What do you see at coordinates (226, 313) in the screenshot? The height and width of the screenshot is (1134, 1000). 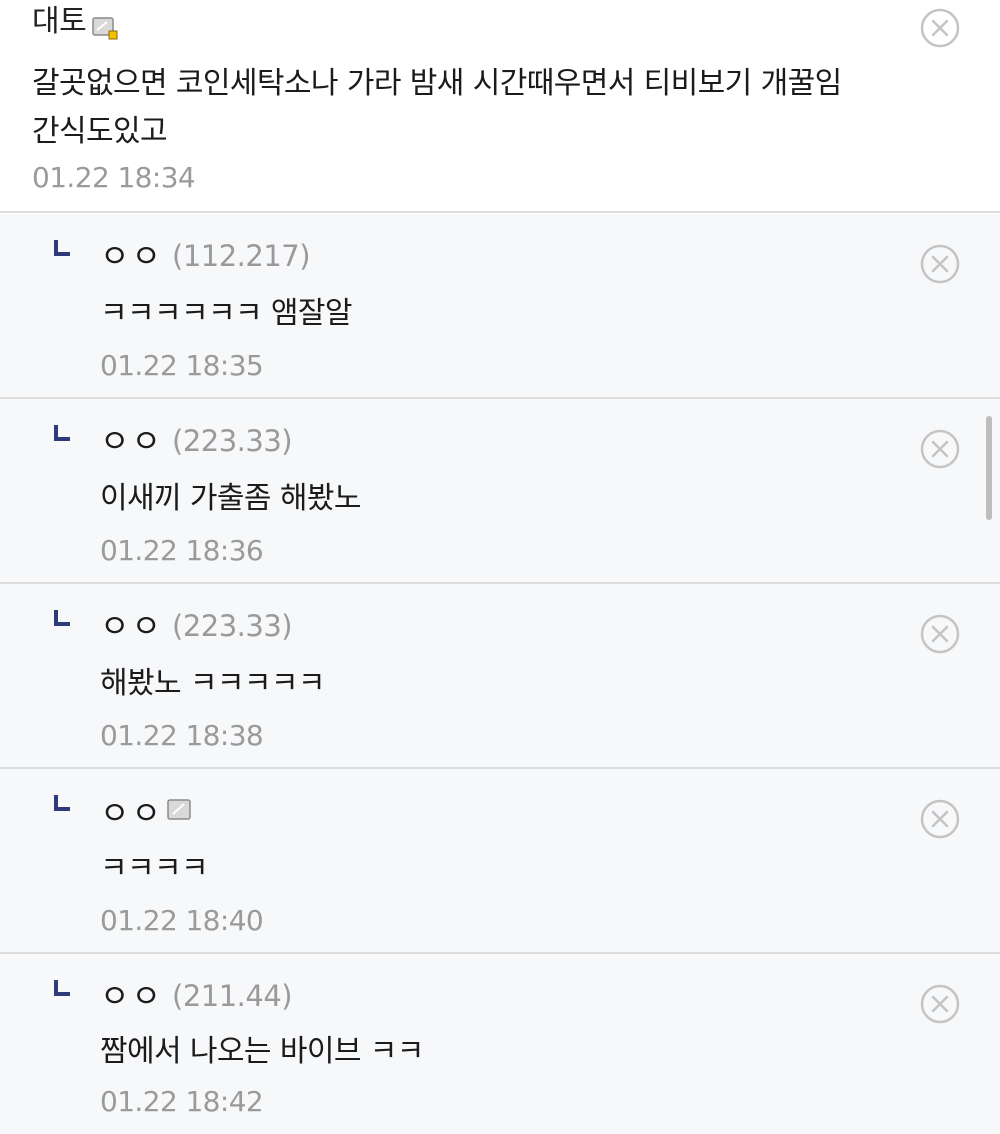 I see `reply-text: ㅋㅋㅋㅋㅋㅋ 앰잘알` at bounding box center [226, 313].